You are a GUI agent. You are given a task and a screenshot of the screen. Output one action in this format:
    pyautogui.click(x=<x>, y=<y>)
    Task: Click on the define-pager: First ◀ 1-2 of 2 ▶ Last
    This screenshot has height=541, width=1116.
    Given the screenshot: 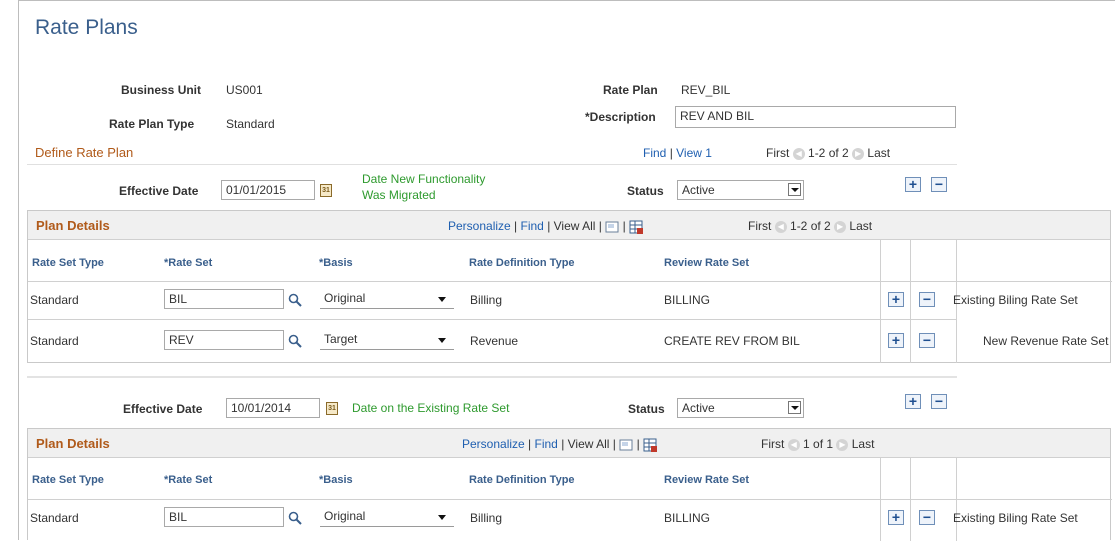 What is the action you would take?
    pyautogui.click(x=828, y=153)
    